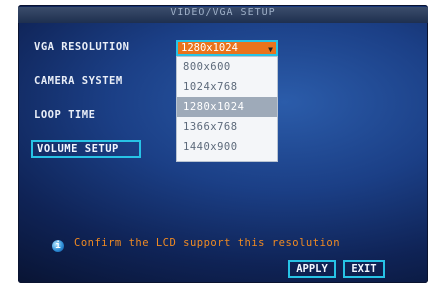 Image resolution: width=441 pixels, height=286 pixels. I want to click on resolution-option-1024x768: 1024x768, so click(227, 87).